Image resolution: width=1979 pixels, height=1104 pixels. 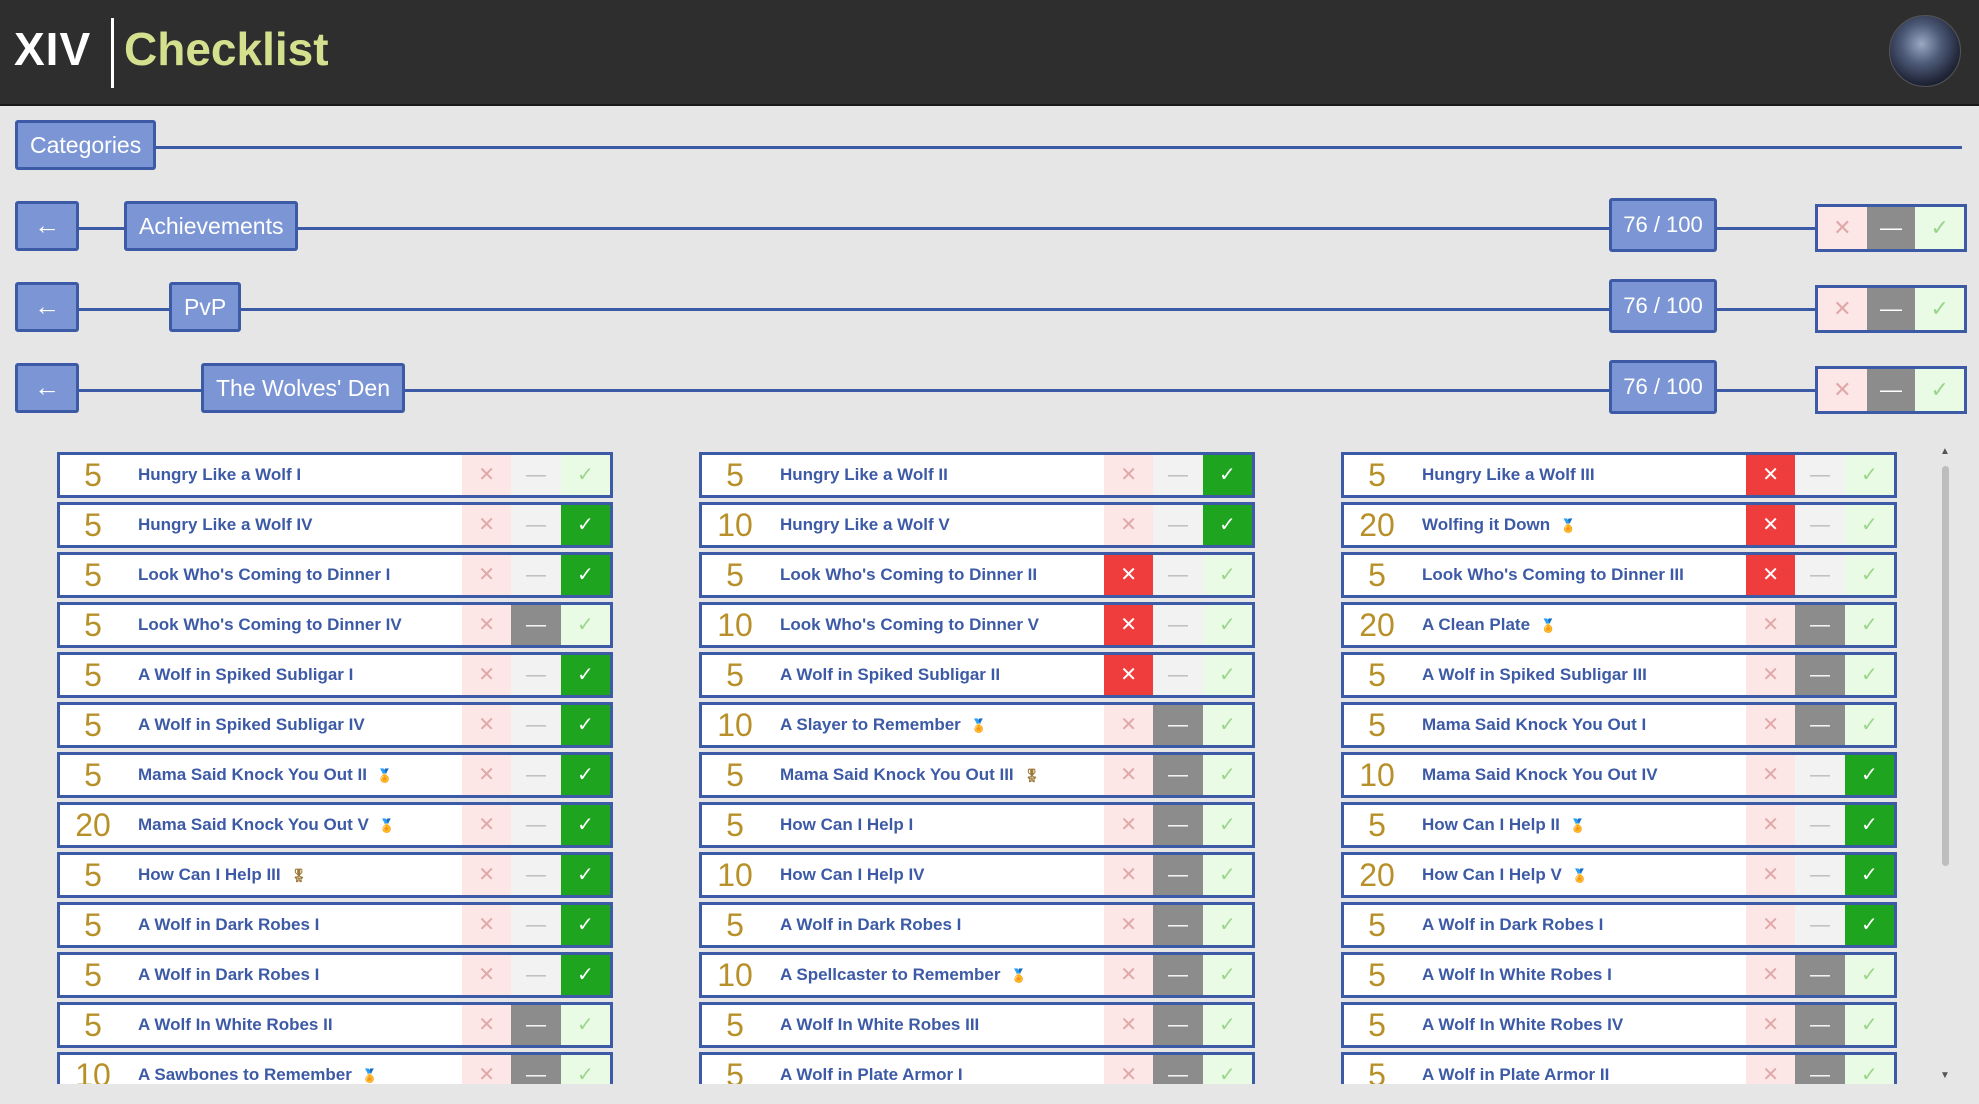 I want to click on scroll-down-icon: ▼, so click(x=1945, y=1077).